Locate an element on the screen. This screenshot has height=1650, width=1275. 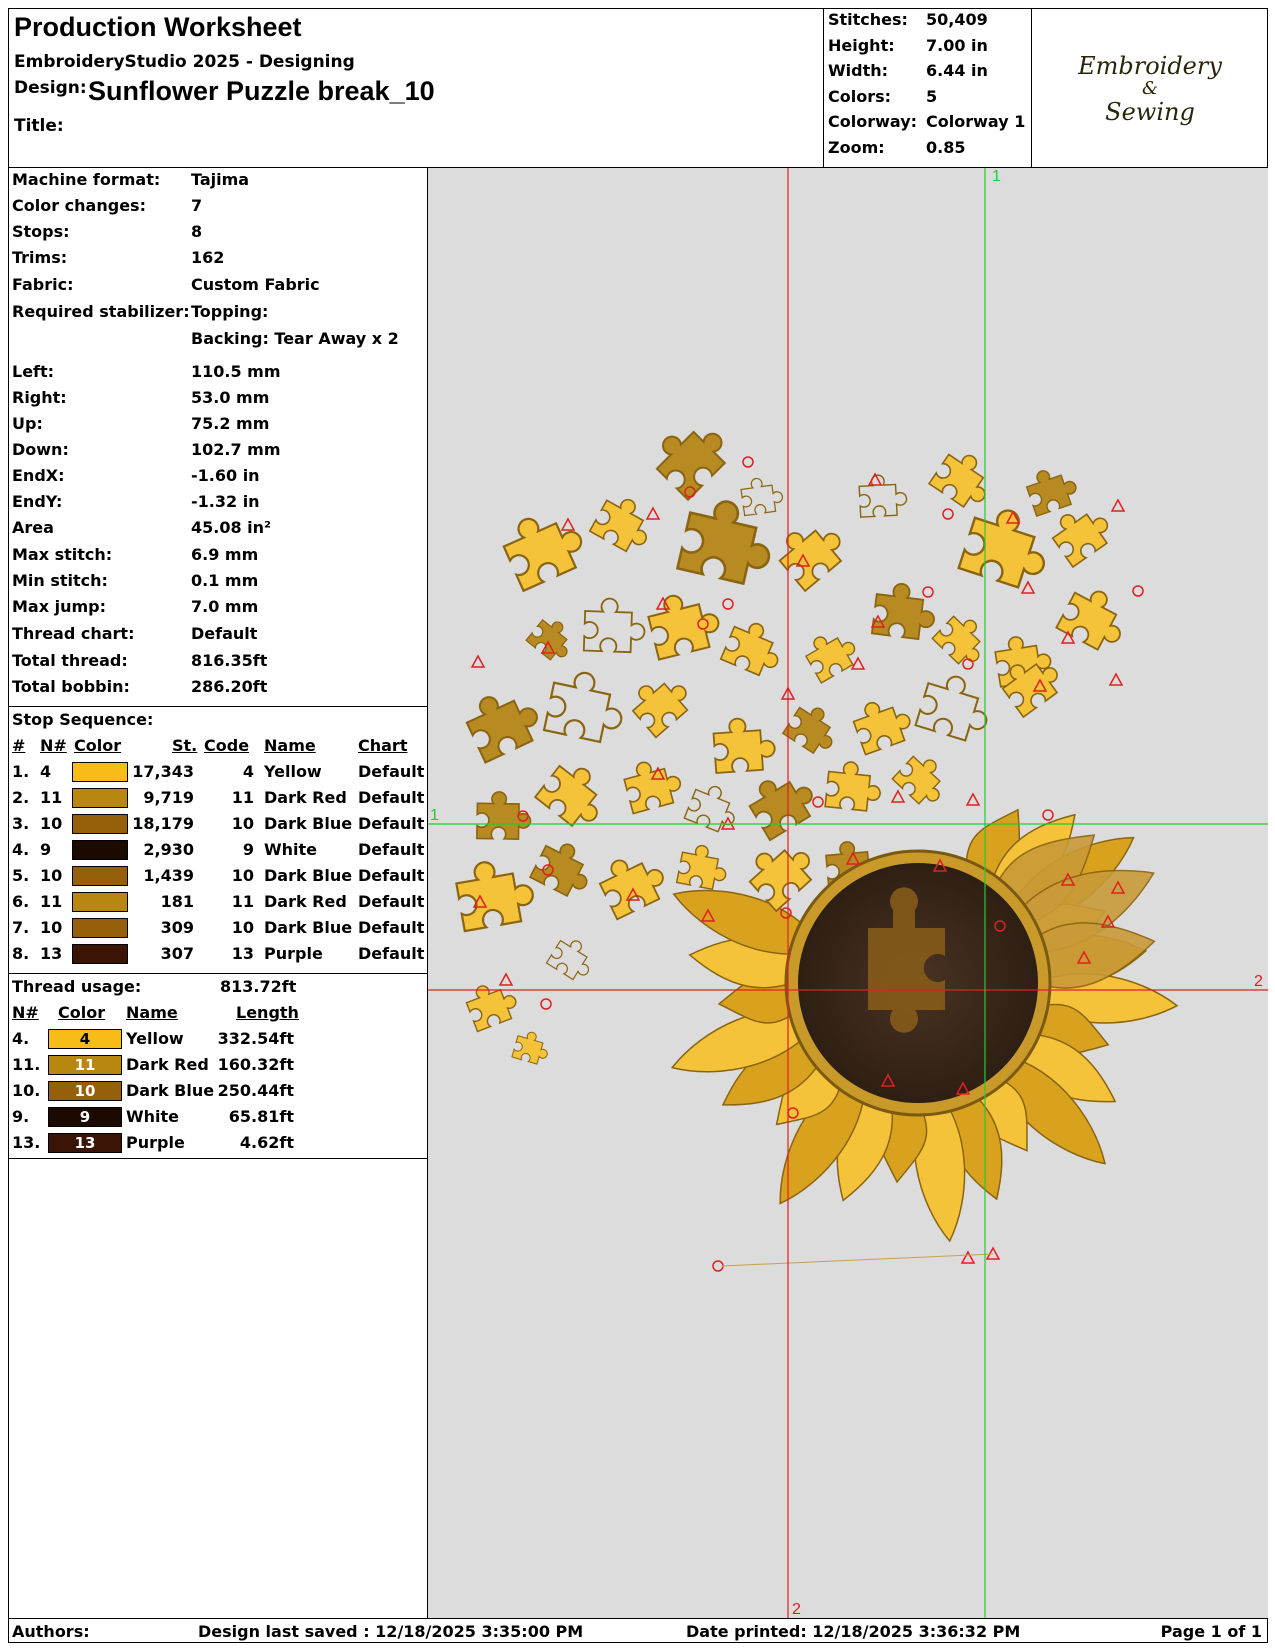
info-row: Machine format: Tajima is located at coordinates (218, 183).